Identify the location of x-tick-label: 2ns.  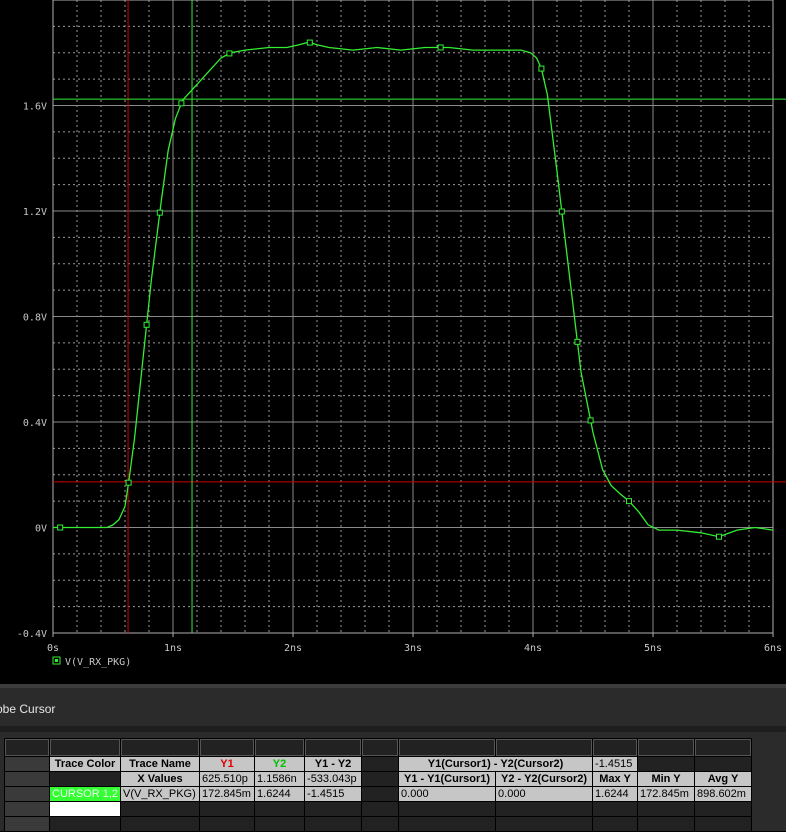
(293, 648).